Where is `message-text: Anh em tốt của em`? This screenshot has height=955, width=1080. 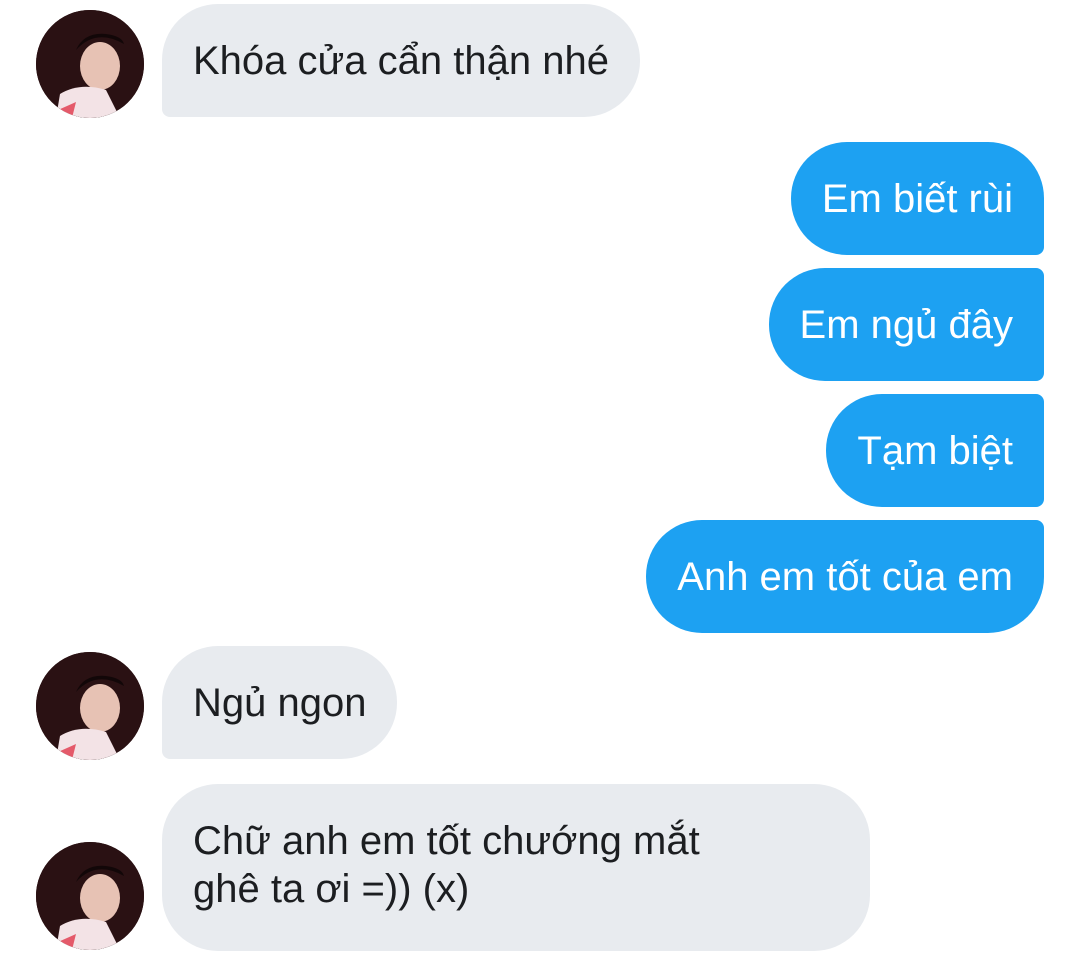 message-text: Anh em tốt của em is located at coordinates (845, 577).